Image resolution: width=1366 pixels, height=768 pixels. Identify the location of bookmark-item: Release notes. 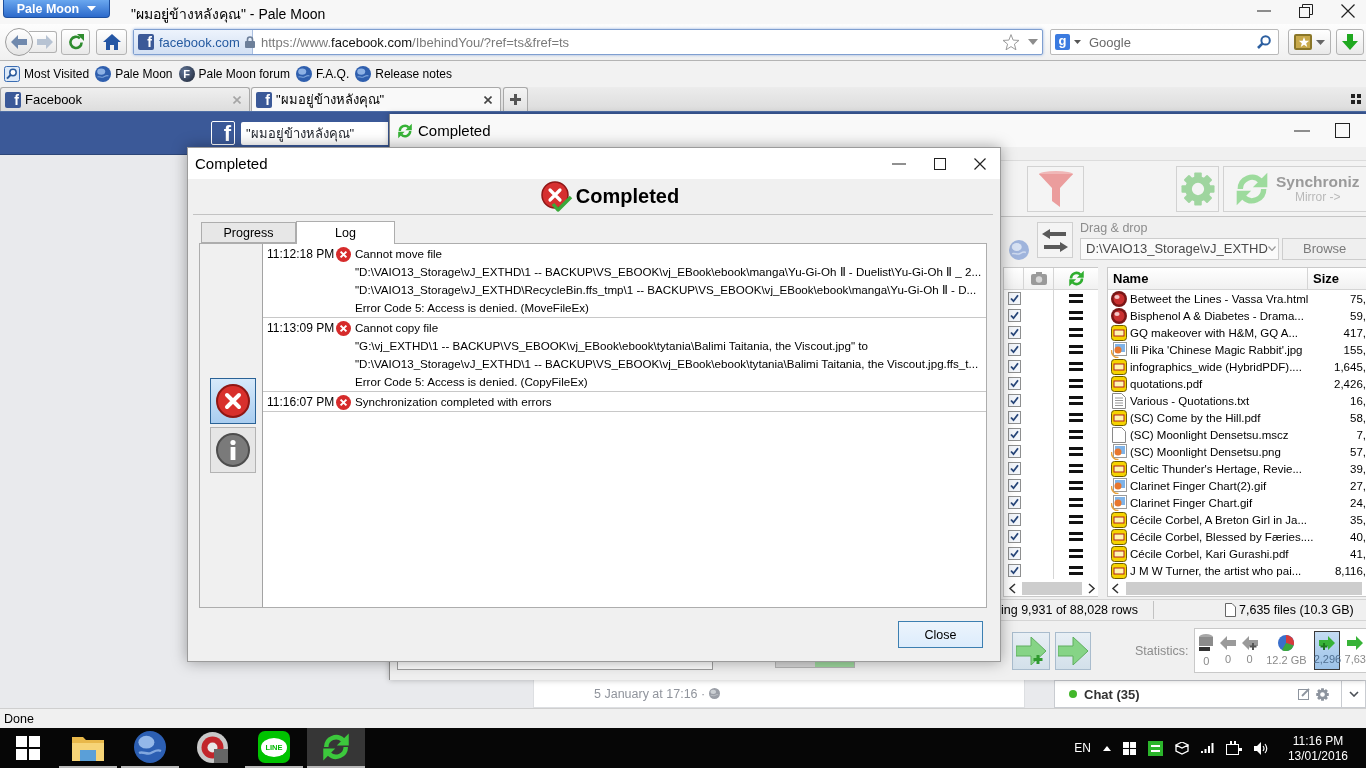
(403, 74).